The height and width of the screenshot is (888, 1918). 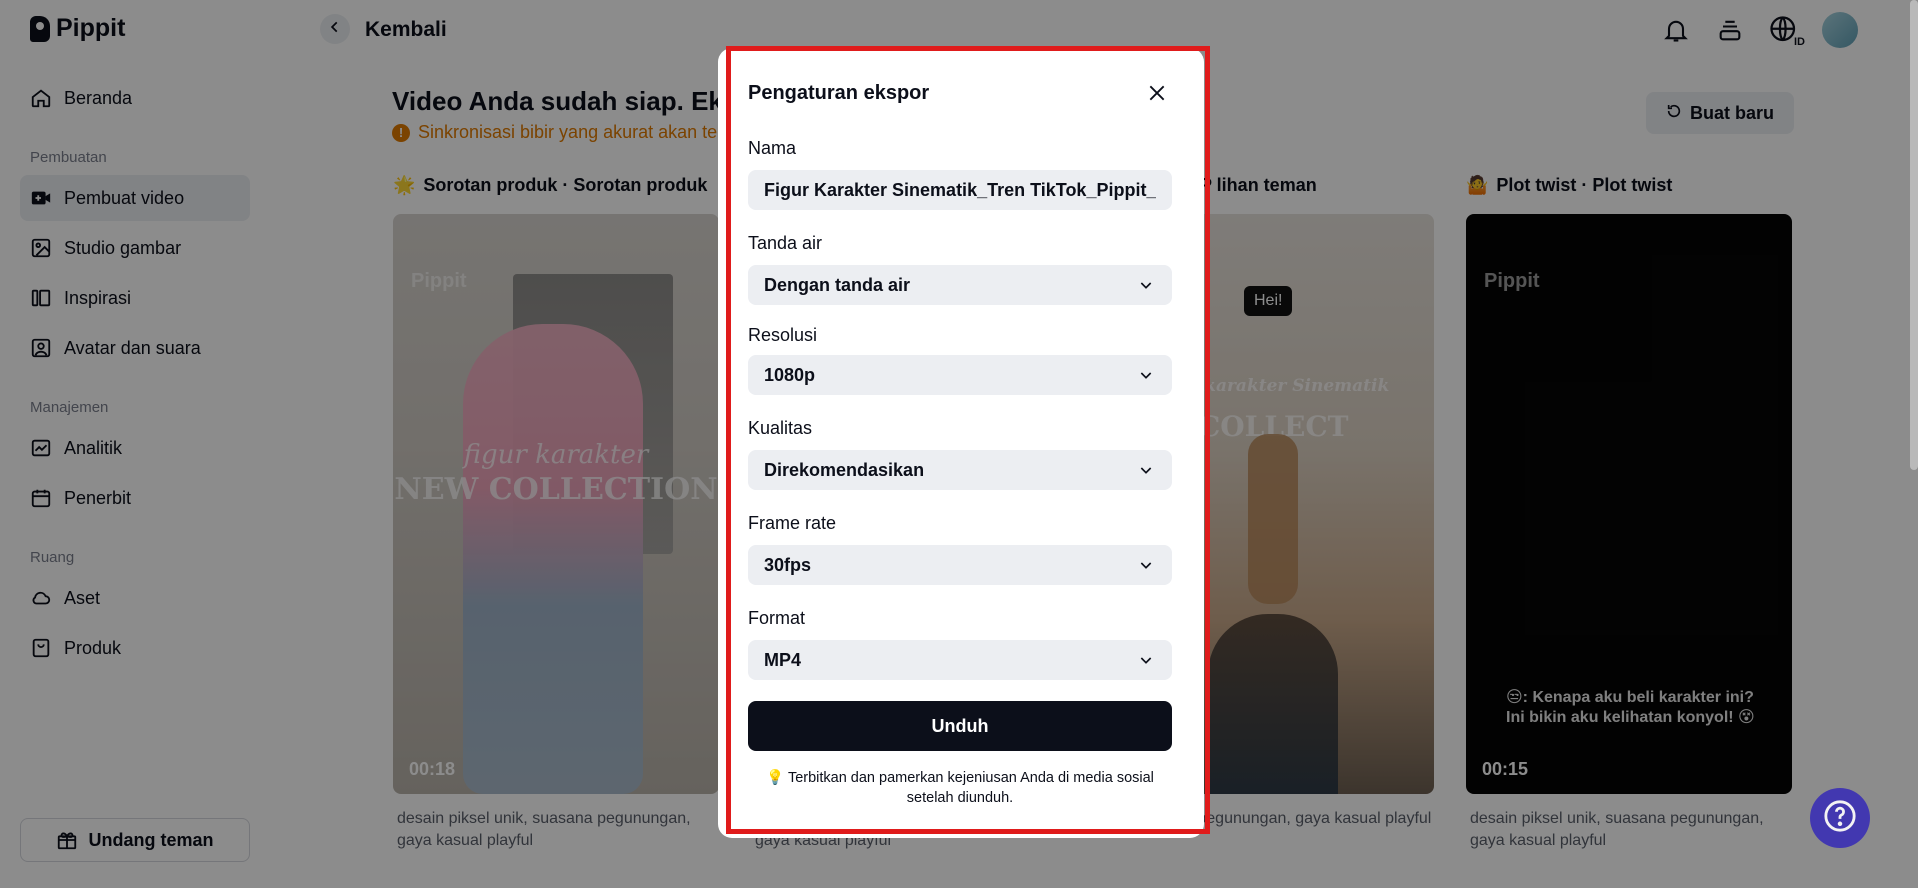 I want to click on lightbulb-icon: 💡, so click(x=775, y=778).